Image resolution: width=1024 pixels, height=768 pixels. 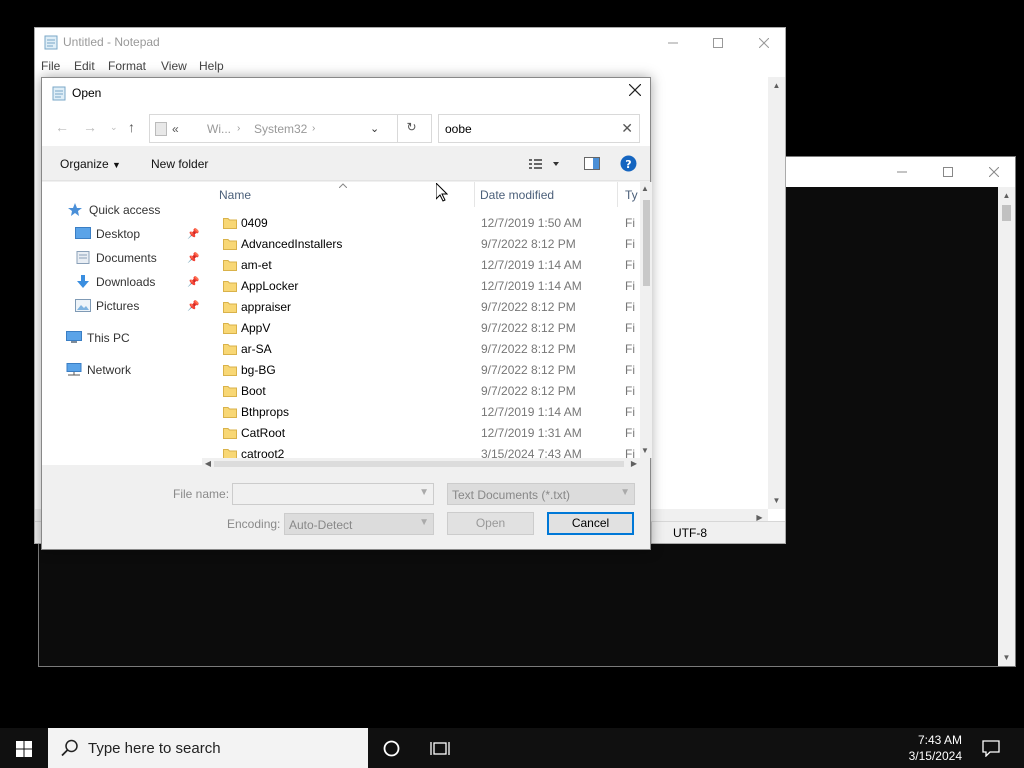 I want to click on scroll-left-icon: ◀, so click(x=208, y=463).